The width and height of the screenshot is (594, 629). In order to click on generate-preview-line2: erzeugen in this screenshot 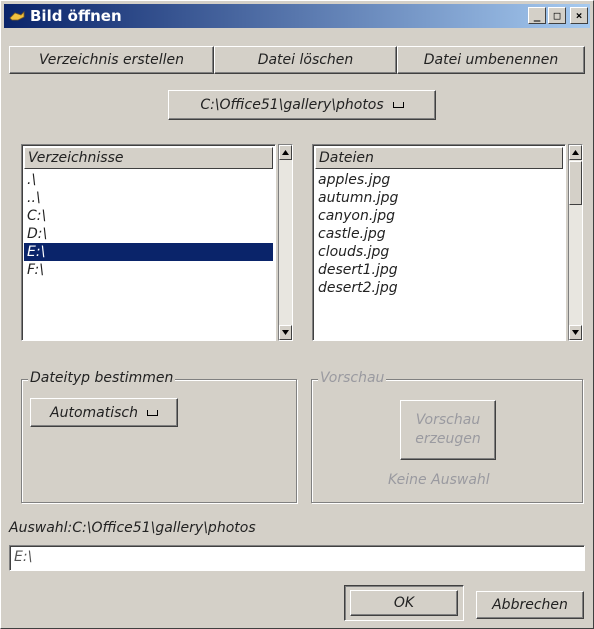, I will do `click(448, 439)`.